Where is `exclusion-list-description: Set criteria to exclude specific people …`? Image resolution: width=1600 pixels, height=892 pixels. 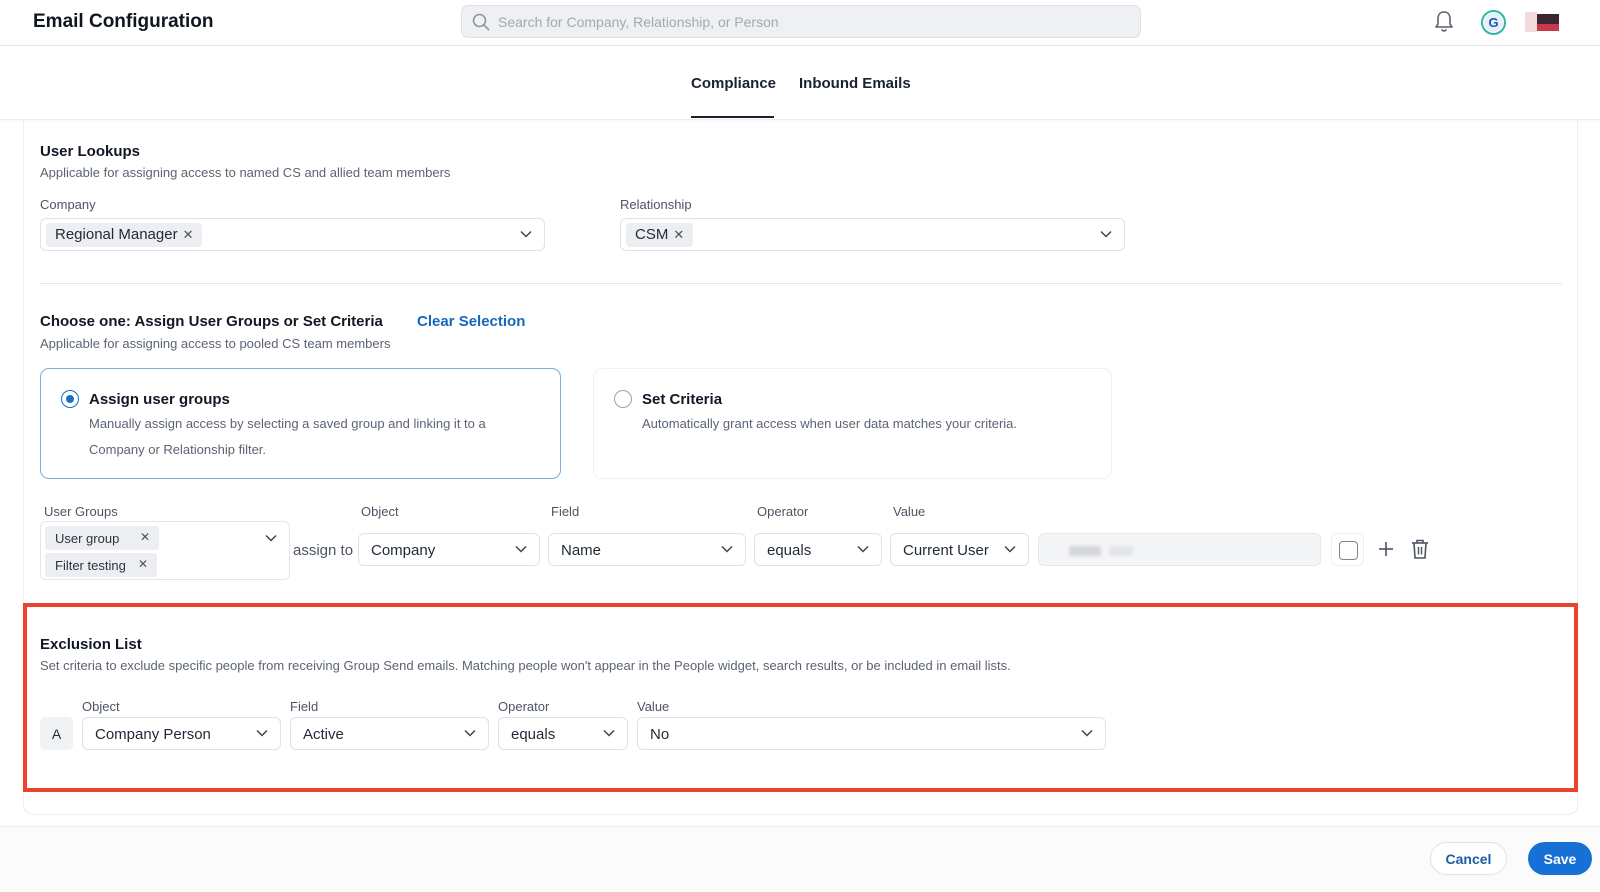
exclusion-list-description: Set criteria to exclude specific people … is located at coordinates (525, 665).